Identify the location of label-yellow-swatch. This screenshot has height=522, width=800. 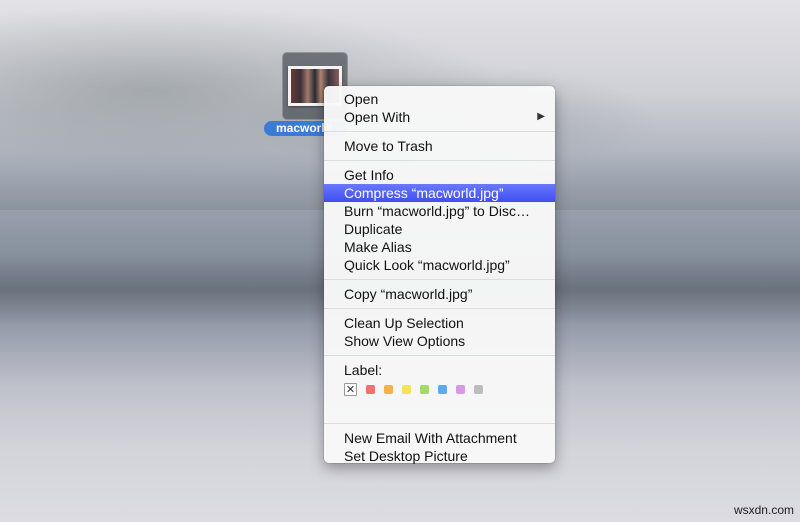
(406, 389).